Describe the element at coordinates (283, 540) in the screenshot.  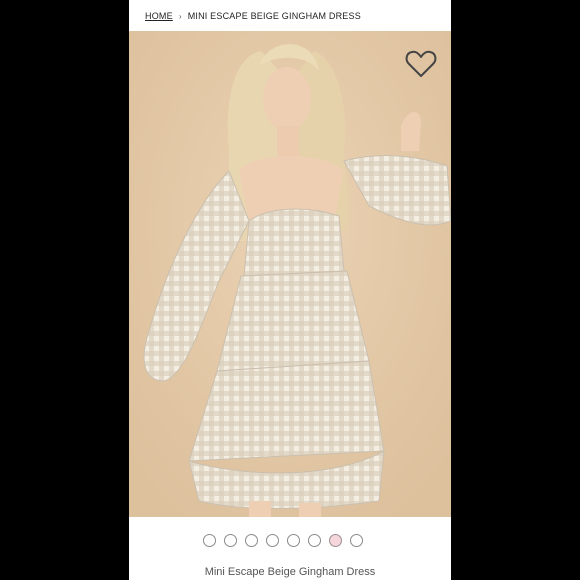
I see `image-carousel-dots` at that location.